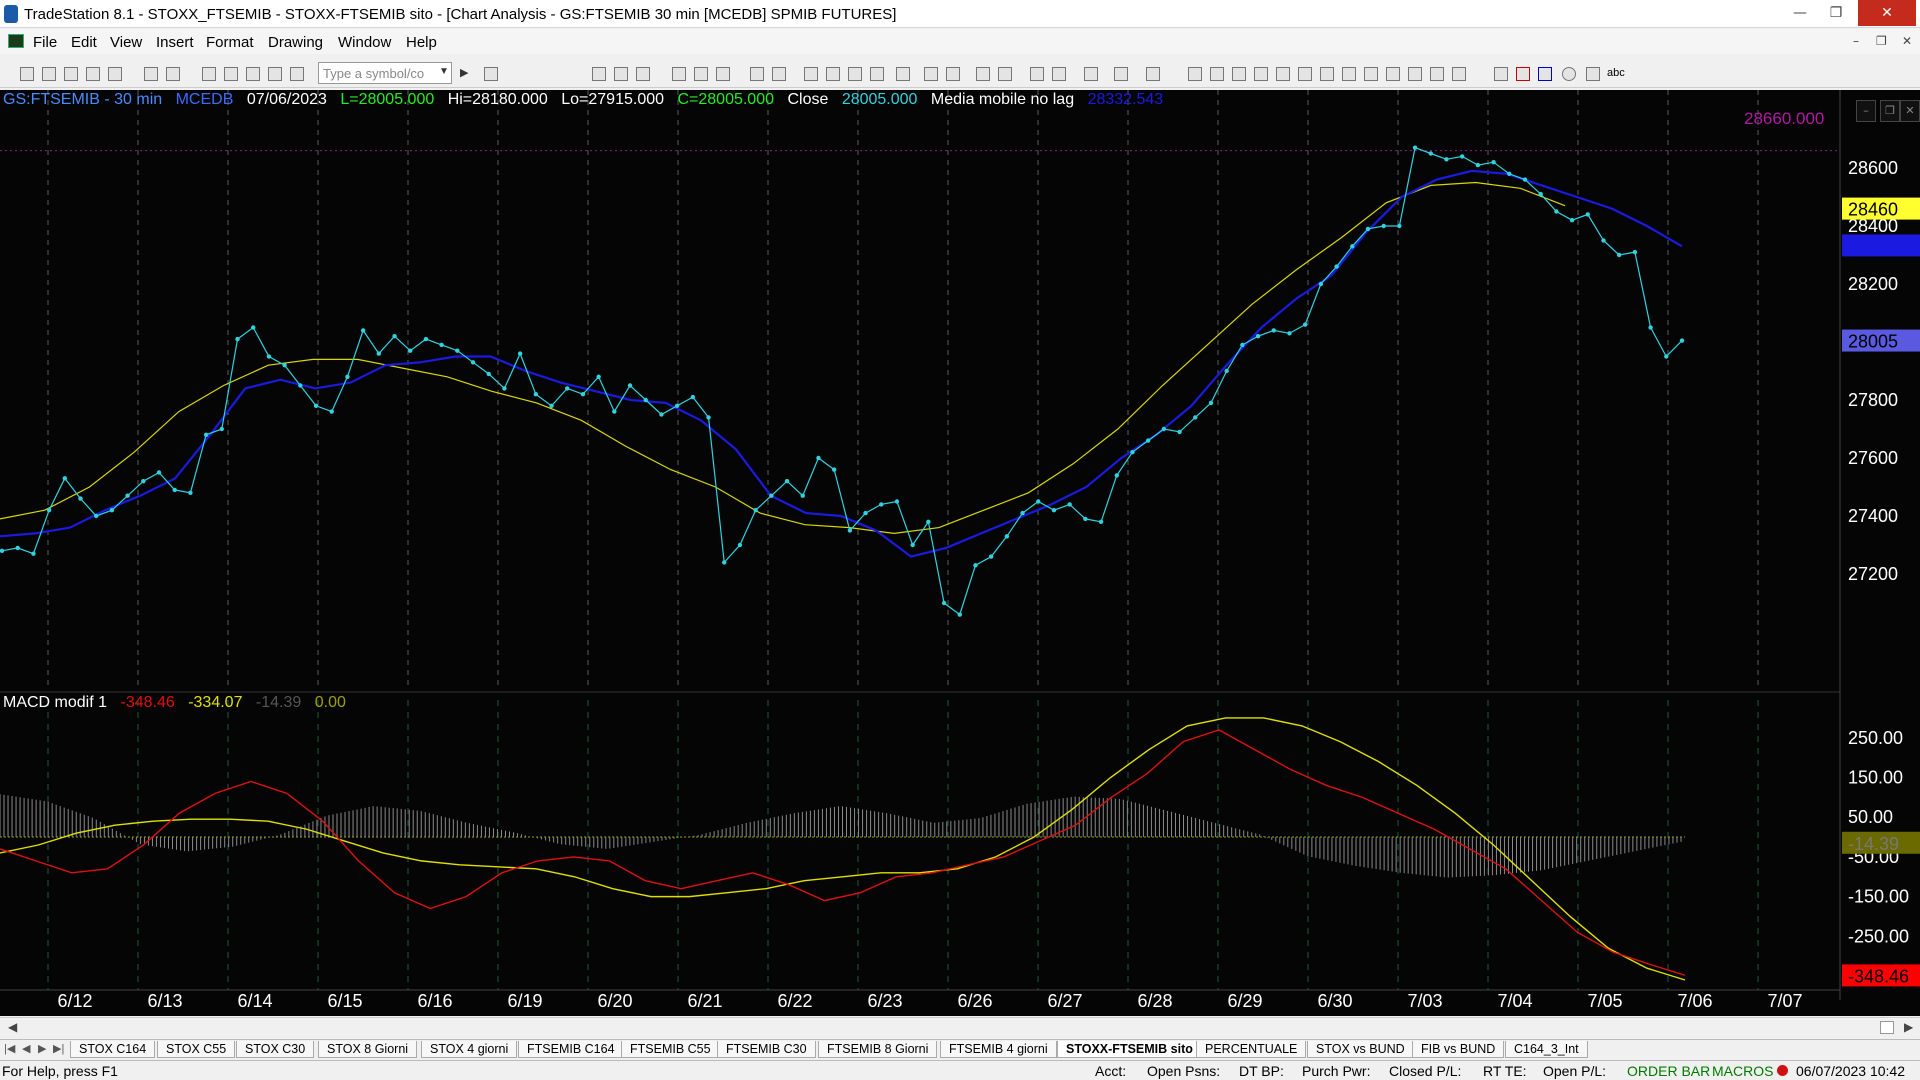 This screenshot has height=1080, width=1920. Describe the element at coordinates (1283, 74) in the screenshot. I see `speed-lines-icon` at that location.